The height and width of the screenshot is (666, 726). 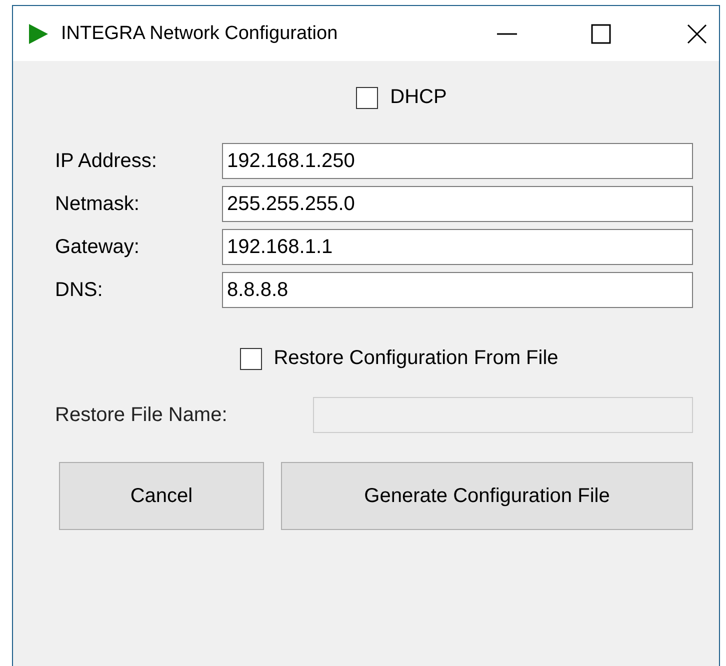 What do you see at coordinates (97, 247) in the screenshot?
I see `field-label: Gateway:` at bounding box center [97, 247].